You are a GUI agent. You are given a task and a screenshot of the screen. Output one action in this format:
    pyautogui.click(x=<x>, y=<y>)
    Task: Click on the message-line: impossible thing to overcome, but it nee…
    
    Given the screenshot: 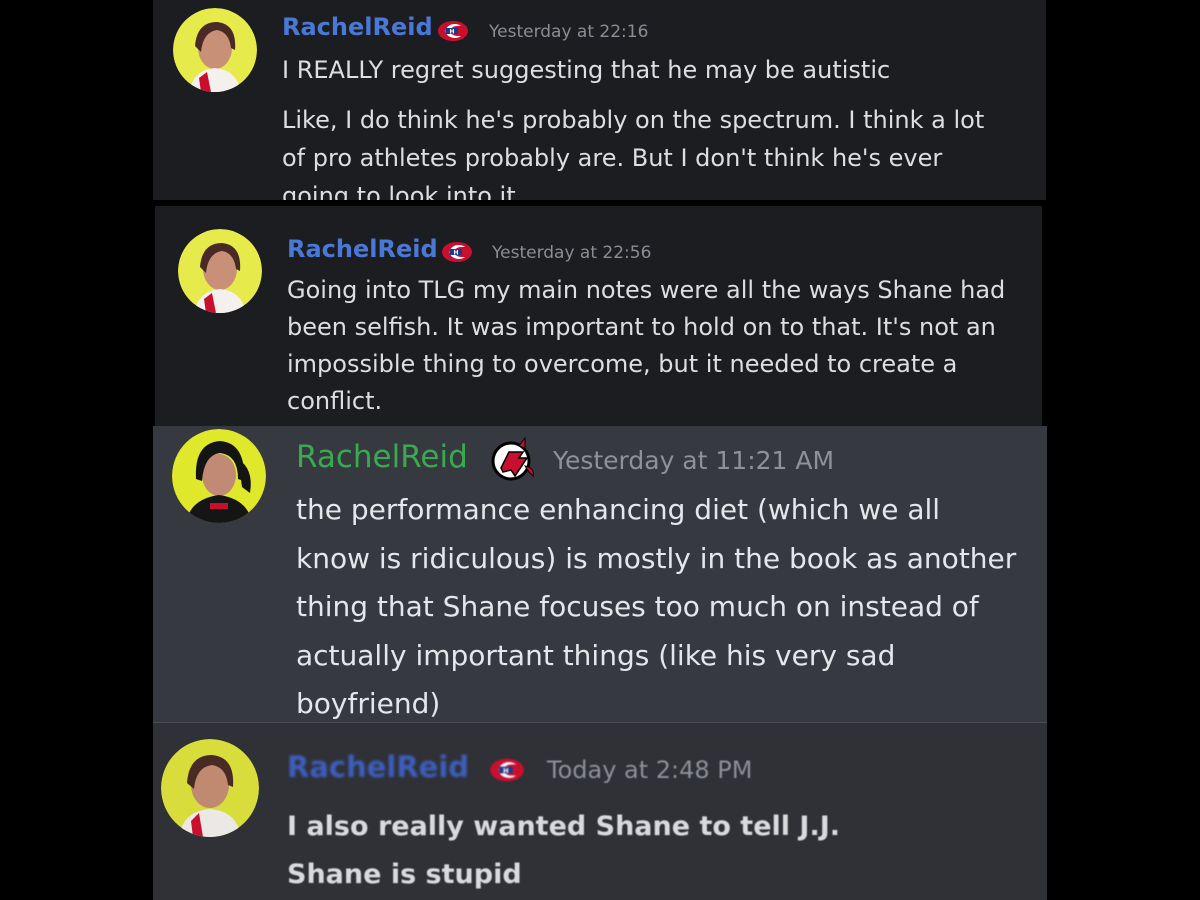 What is the action you would take?
    pyautogui.click(x=622, y=364)
    